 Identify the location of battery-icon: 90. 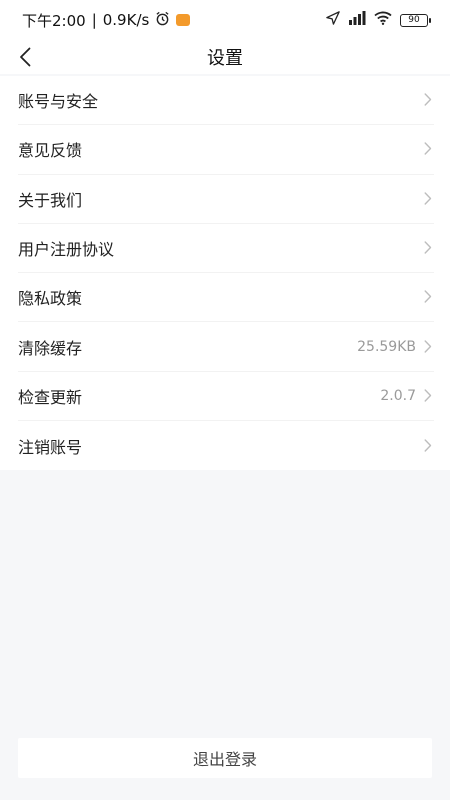
(415, 20).